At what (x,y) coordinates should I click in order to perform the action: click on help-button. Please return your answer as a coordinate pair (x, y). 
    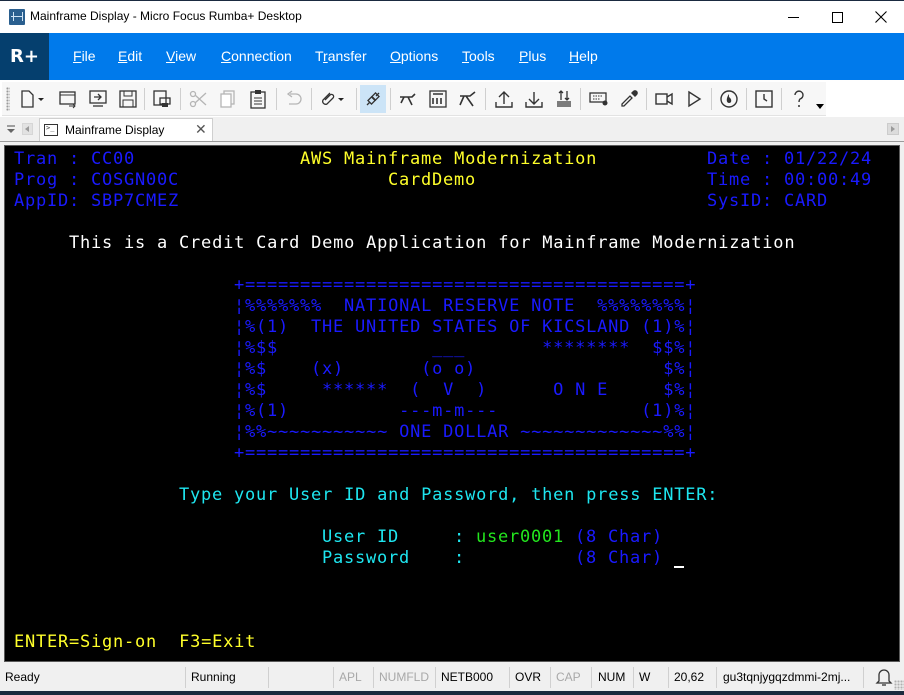
    Looking at the image, I should click on (799, 99).